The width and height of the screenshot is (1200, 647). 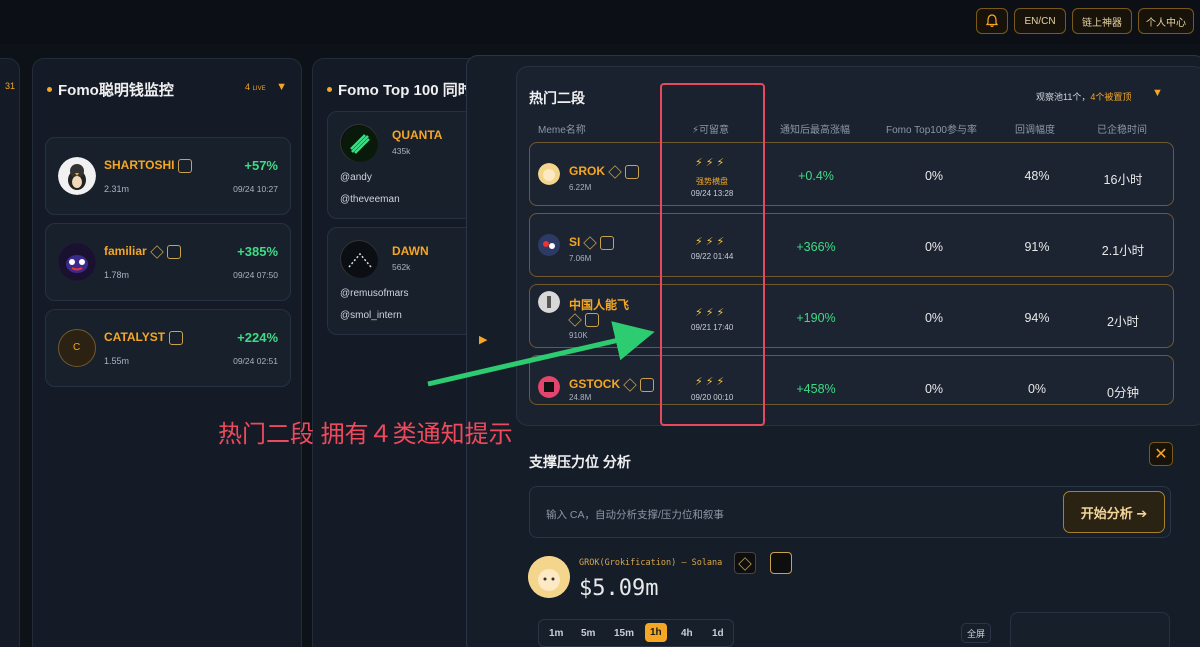 I want to click on timeframe-selector: 1m 5m 15m 1h 4h 1d, so click(x=636, y=633).